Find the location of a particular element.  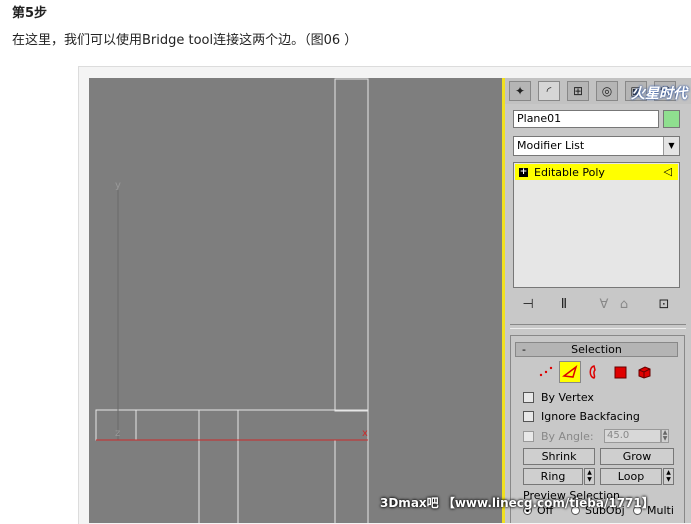

remove-modifier-icon: ⌂ is located at coordinates (624, 304).